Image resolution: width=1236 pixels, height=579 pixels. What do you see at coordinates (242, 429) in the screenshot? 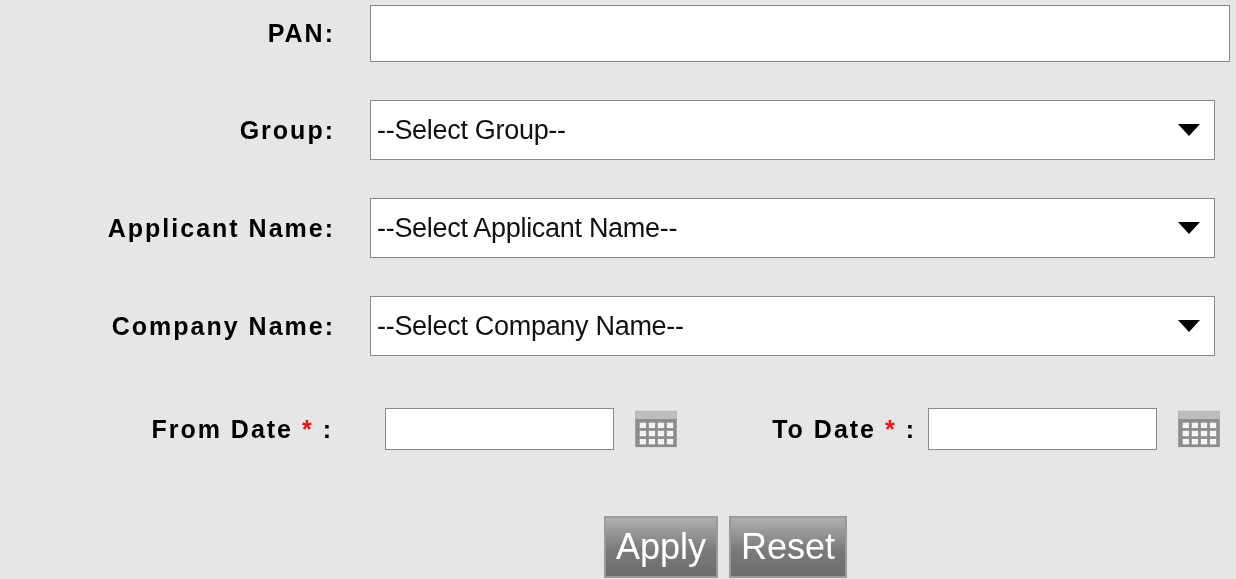
I see `date-label: From Date * :` at bounding box center [242, 429].